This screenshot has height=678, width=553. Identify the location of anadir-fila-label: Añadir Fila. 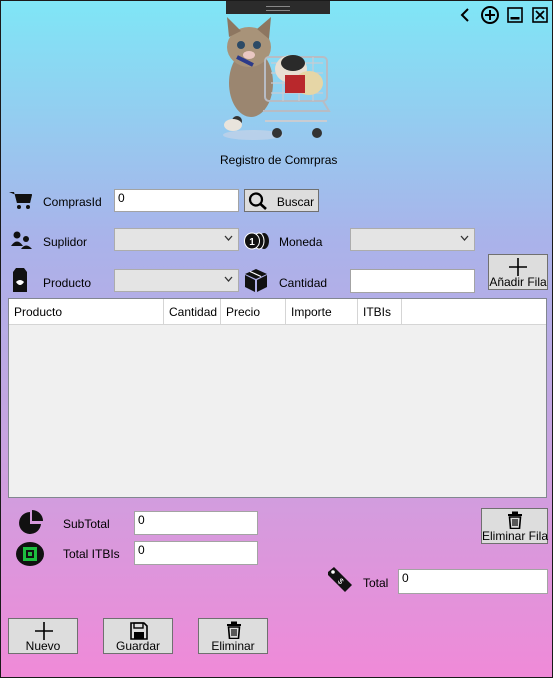
(518, 282).